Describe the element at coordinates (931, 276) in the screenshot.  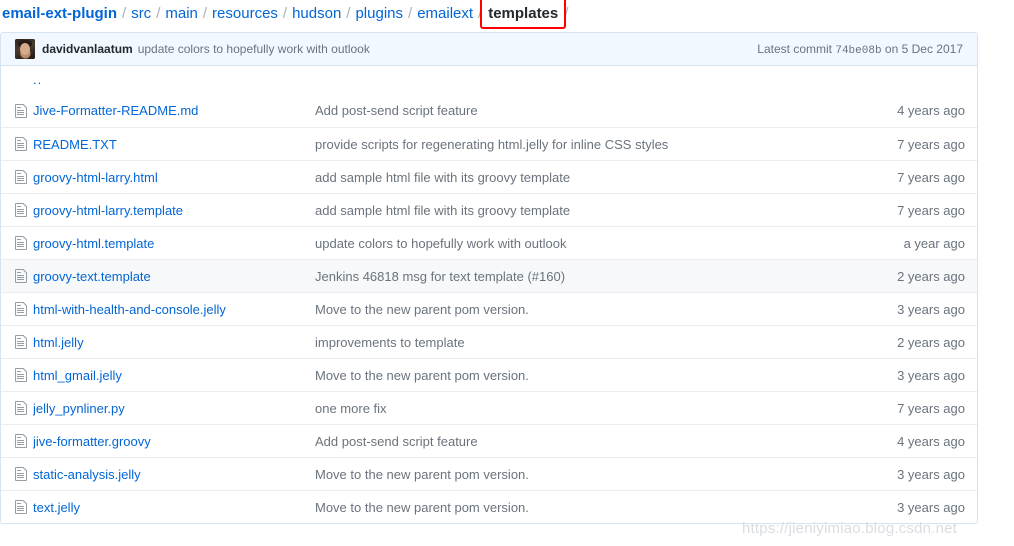
I see `commit-age-cell: 2 years ago` at that location.